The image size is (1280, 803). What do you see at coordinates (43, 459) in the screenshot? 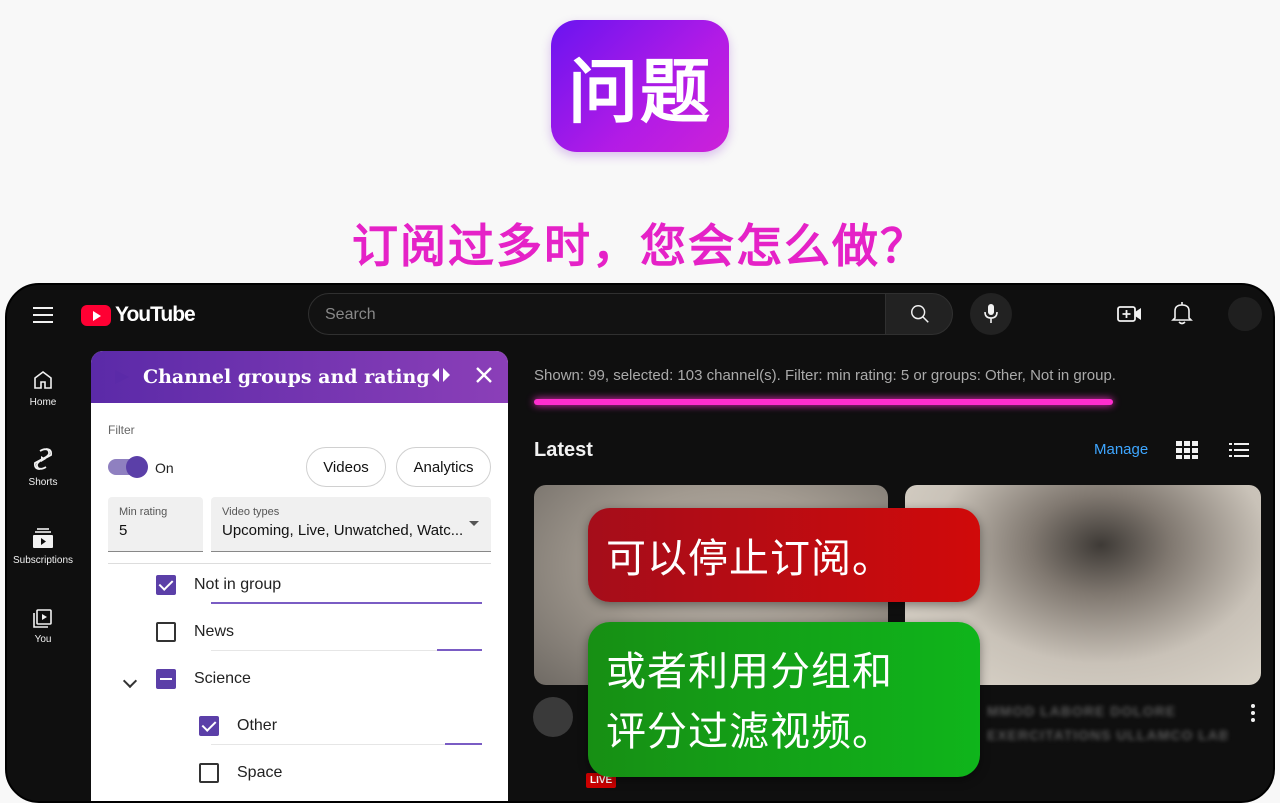
I see `shorts-icon` at bounding box center [43, 459].